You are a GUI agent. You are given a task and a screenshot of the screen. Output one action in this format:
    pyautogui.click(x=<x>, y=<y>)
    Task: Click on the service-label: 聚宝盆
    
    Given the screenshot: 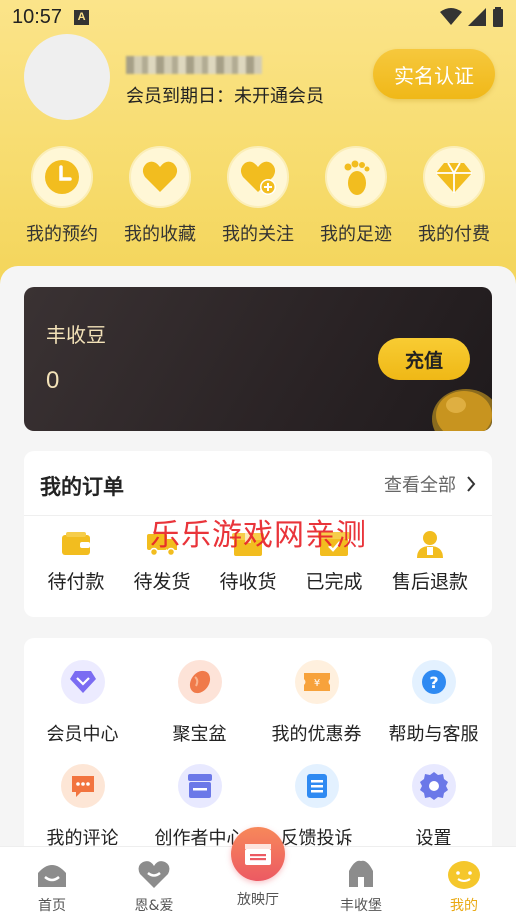 What is the action you would take?
    pyautogui.click(x=199, y=734)
    